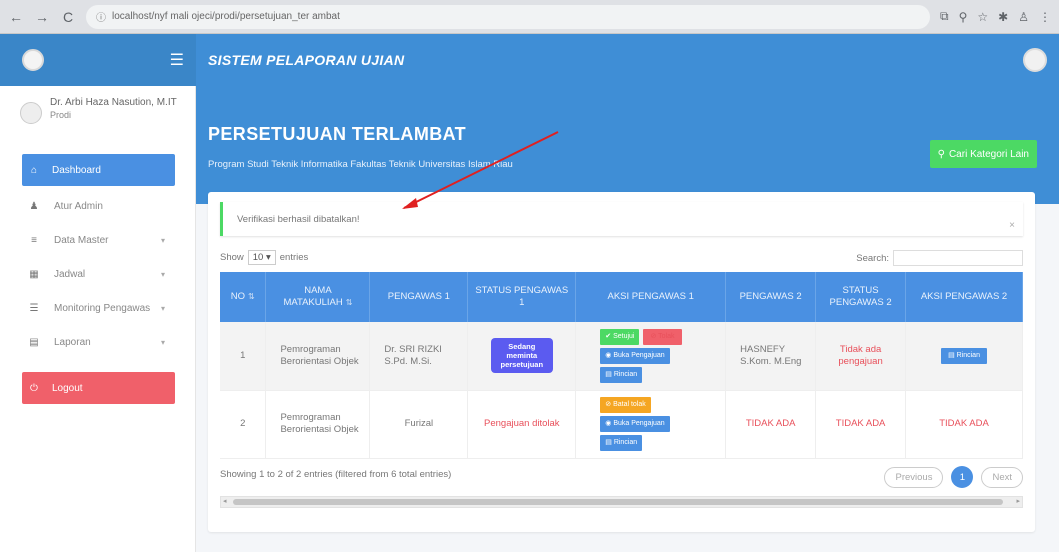 The image size is (1059, 552). I want to click on setujui-button: ✔ Setujui, so click(620, 336).